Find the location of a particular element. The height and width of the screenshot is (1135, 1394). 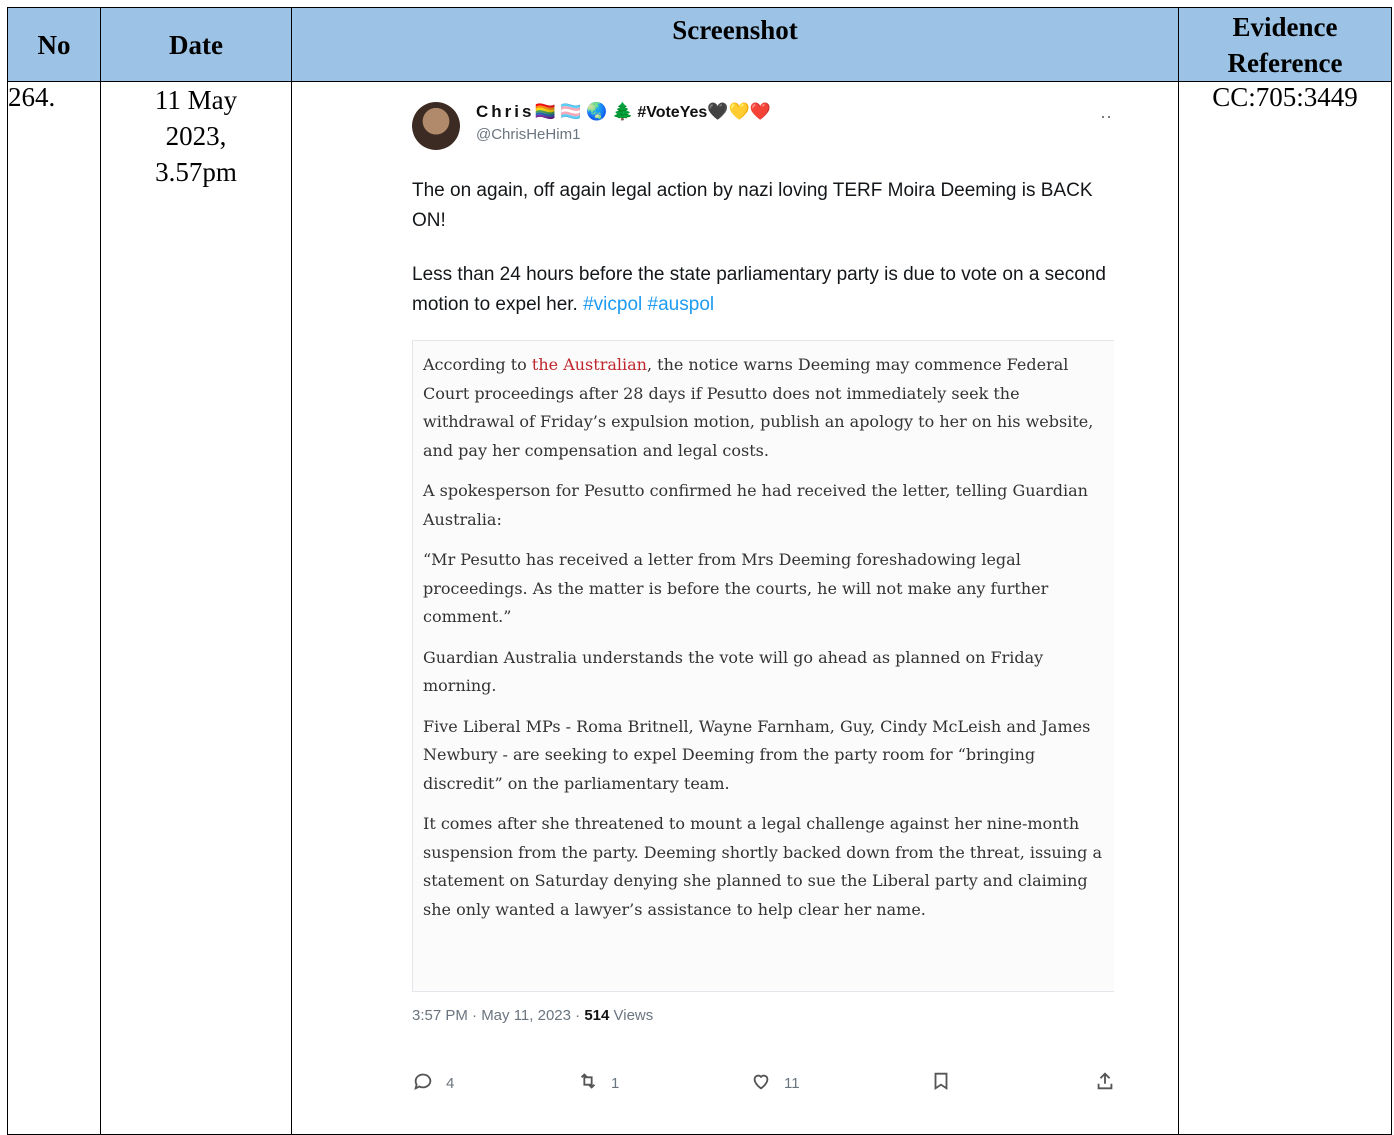

reply-icon is located at coordinates (423, 1083).